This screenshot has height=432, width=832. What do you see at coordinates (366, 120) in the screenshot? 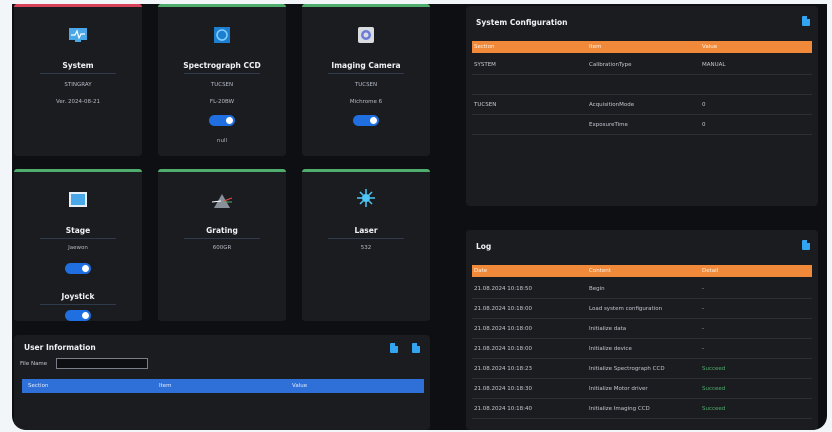
I see `imaging-camera-toggle` at bounding box center [366, 120].